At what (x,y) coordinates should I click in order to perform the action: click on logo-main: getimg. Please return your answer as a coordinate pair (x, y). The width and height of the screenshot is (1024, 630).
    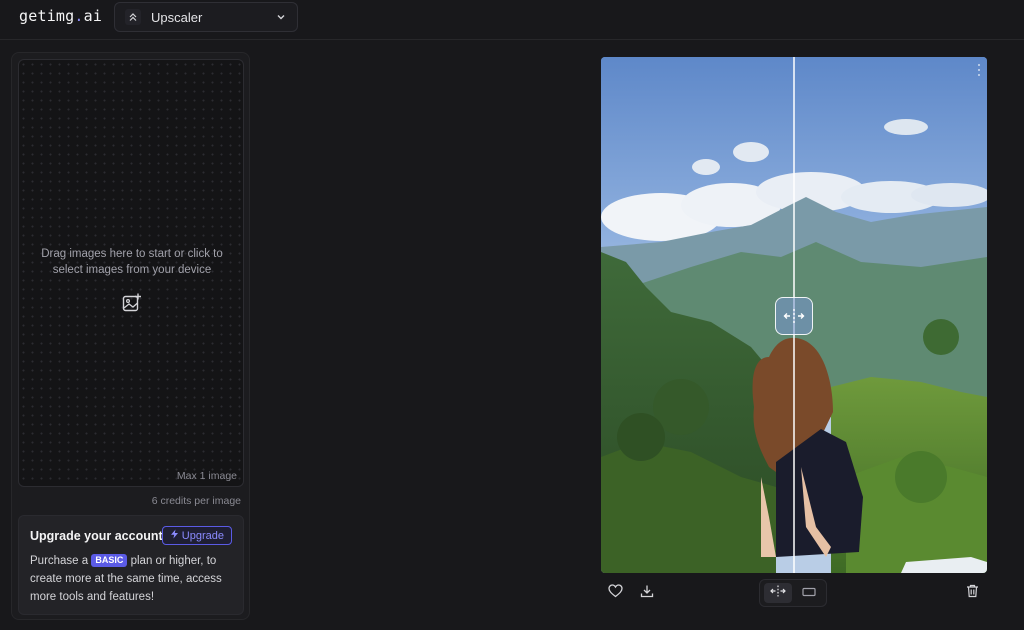
    Looking at the image, I should click on (47, 16).